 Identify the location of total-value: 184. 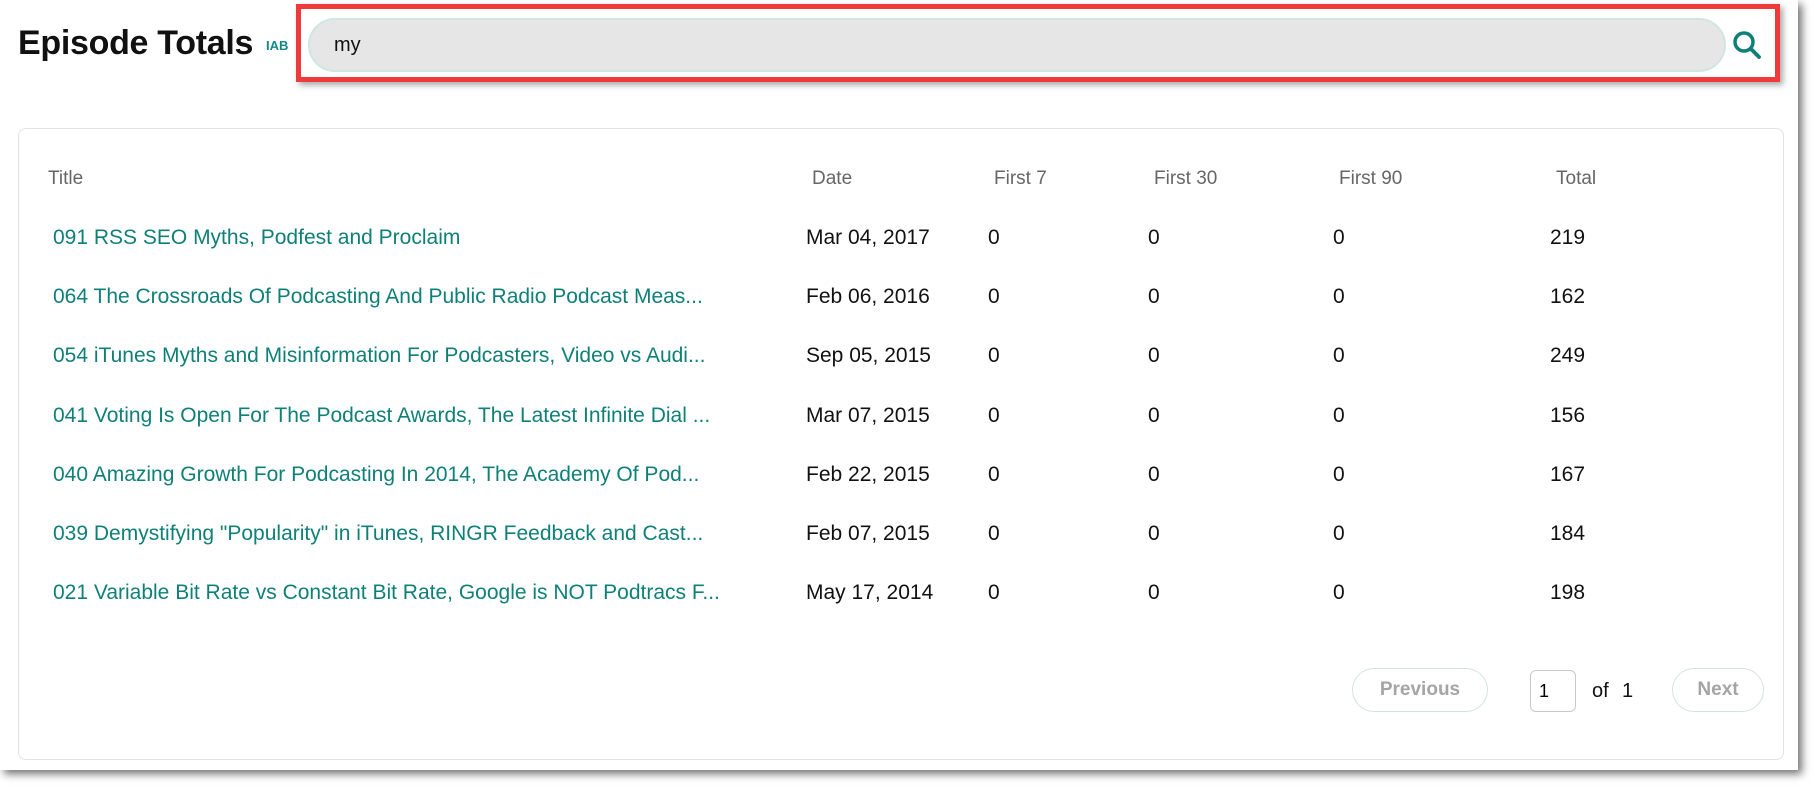
(1568, 533).